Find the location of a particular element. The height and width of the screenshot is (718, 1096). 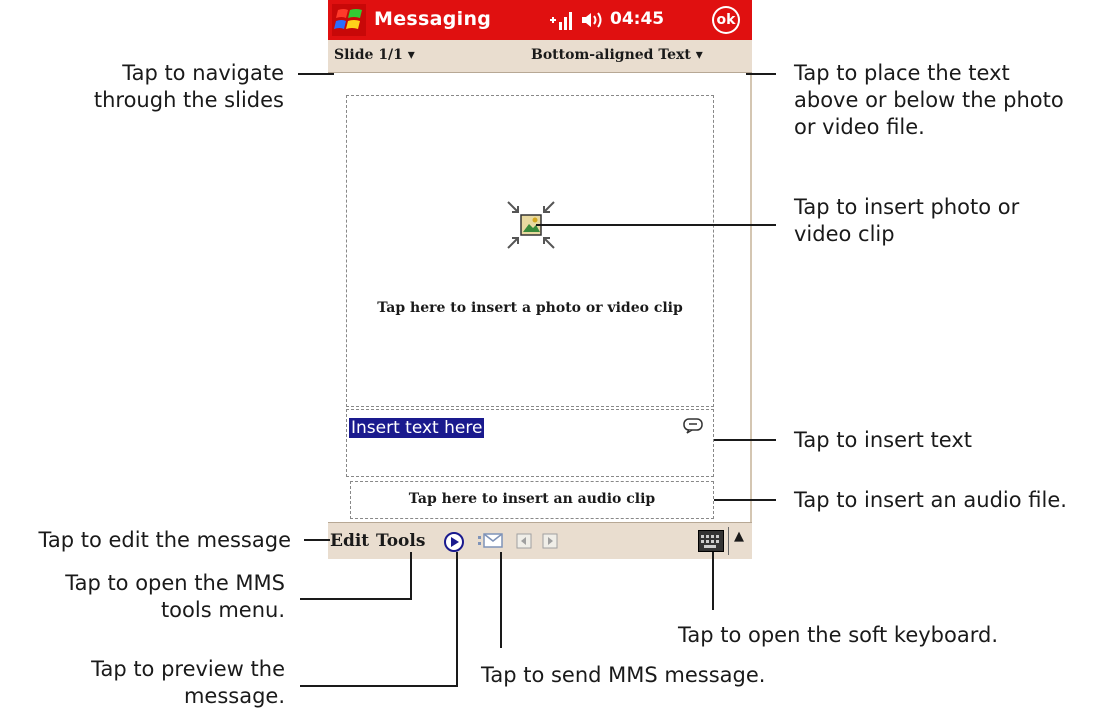

menu-bar: Edit Tools ▲ is located at coordinates (540, 540).